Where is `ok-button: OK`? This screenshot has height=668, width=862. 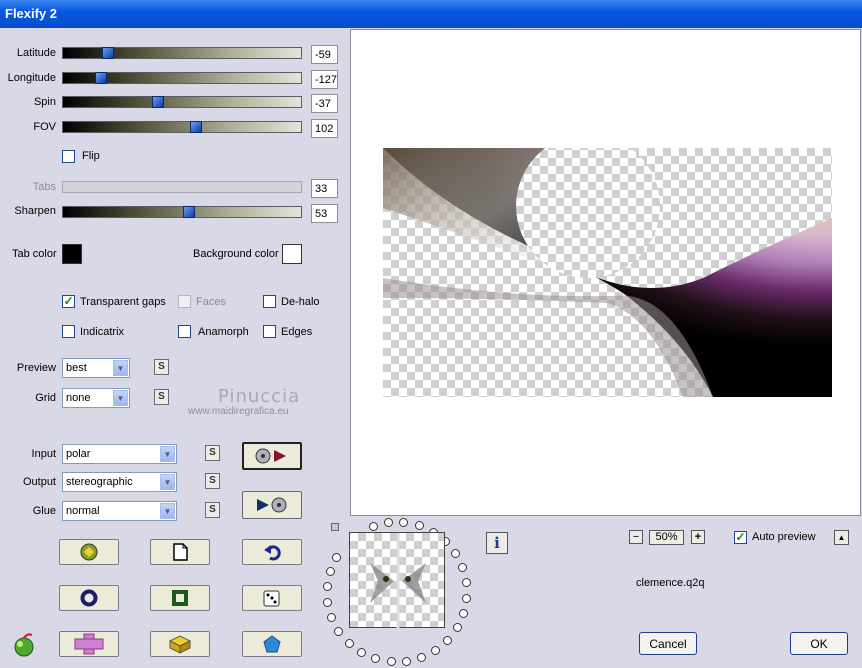 ok-button: OK is located at coordinates (819, 643).